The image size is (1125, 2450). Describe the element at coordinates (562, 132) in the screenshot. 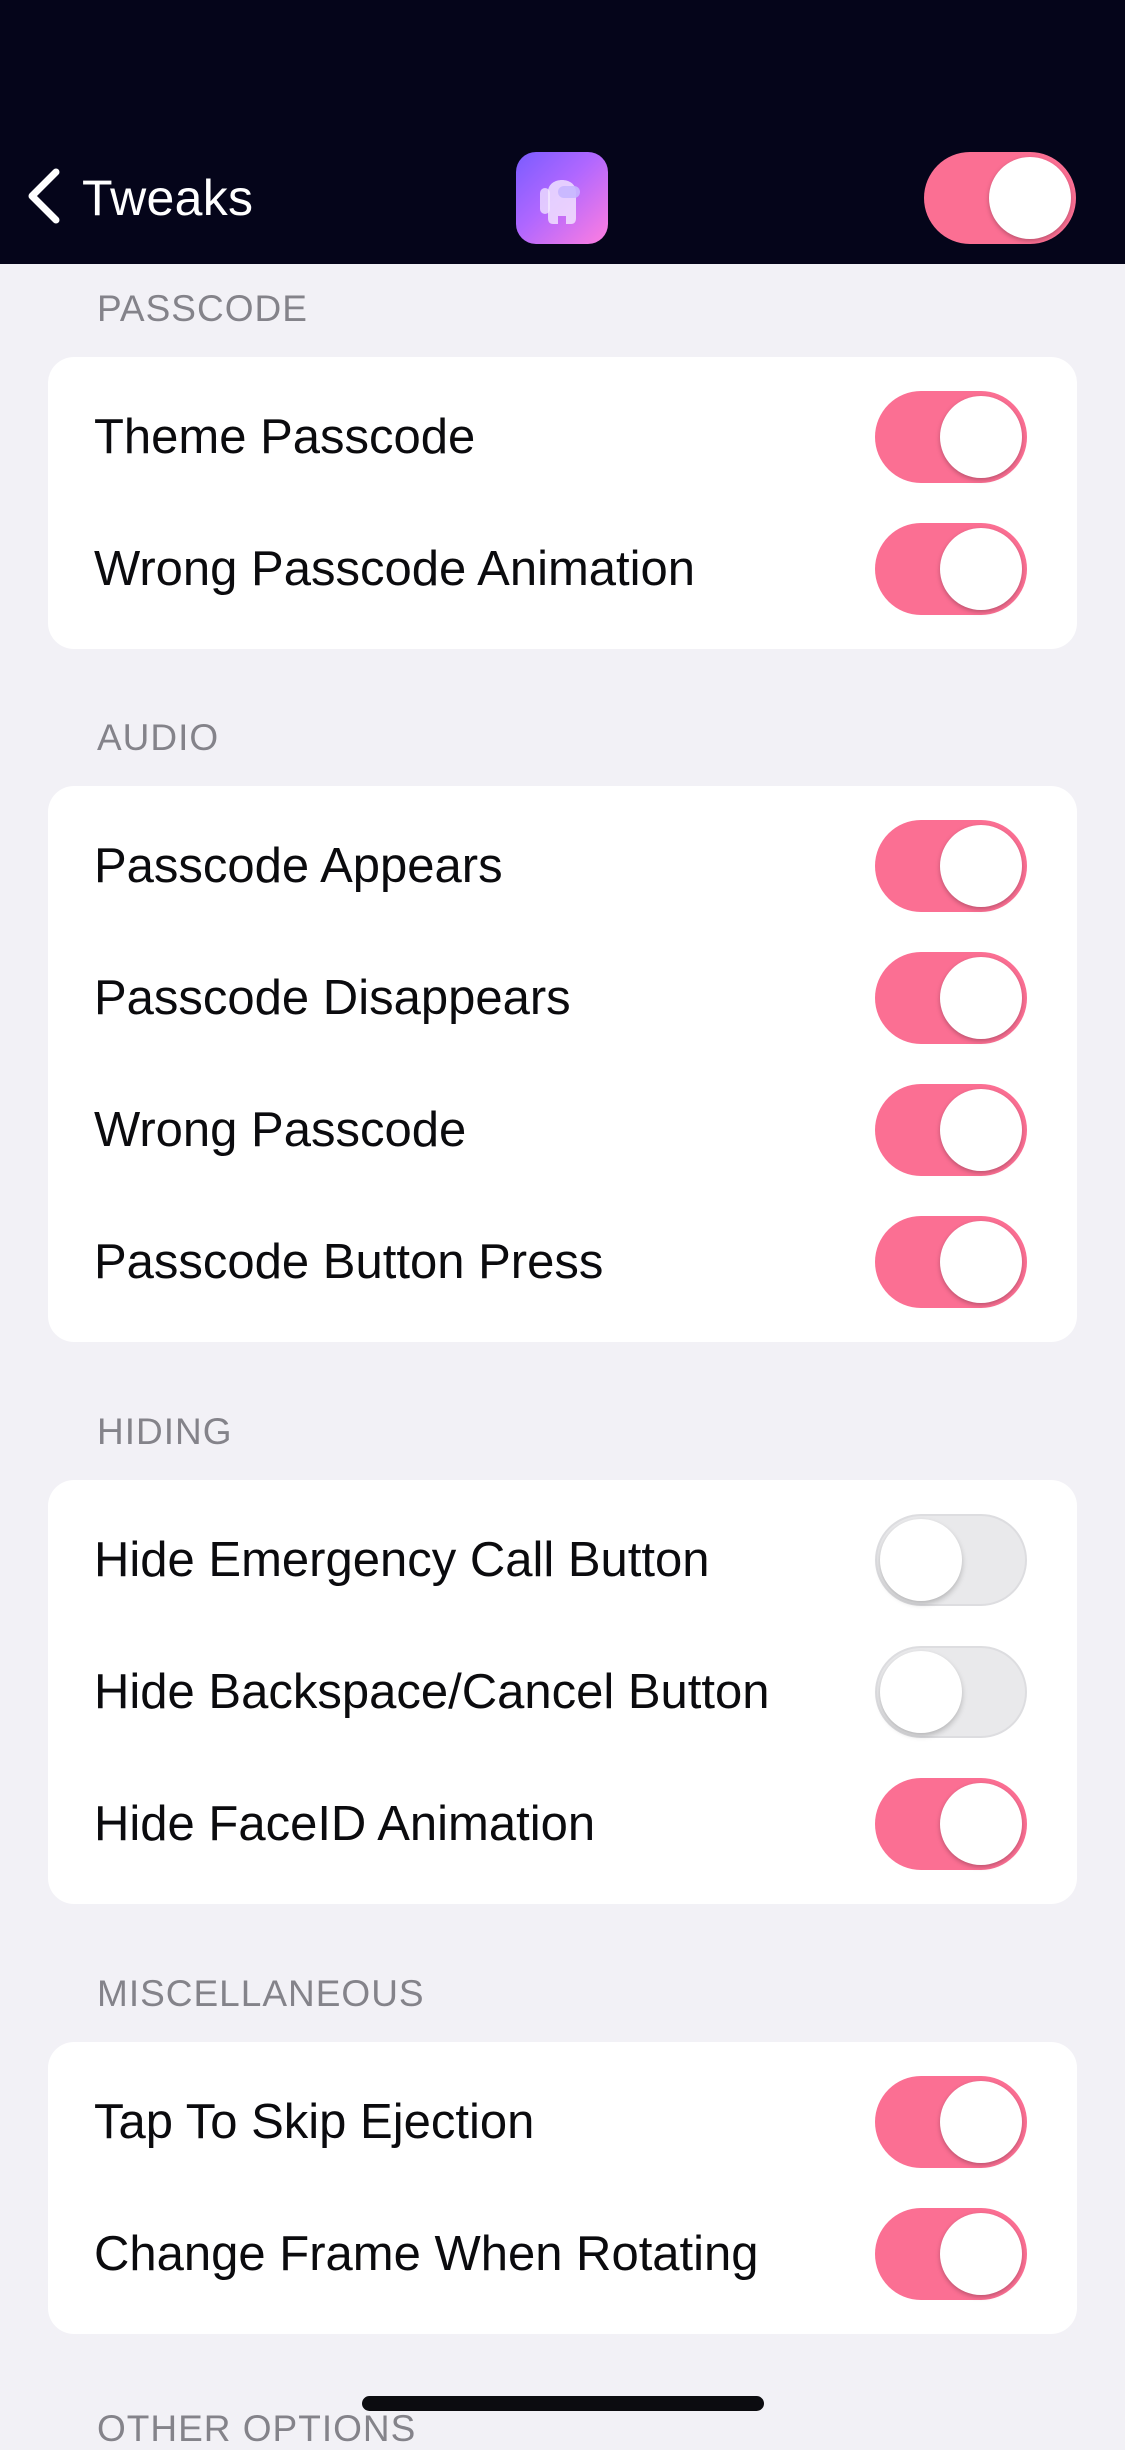

I see `navigation-bar: Tweaks` at that location.